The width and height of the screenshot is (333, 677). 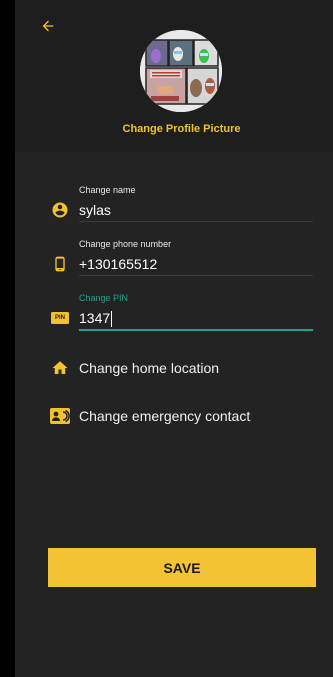 I want to click on arrow-left-icon, so click(x=48, y=26).